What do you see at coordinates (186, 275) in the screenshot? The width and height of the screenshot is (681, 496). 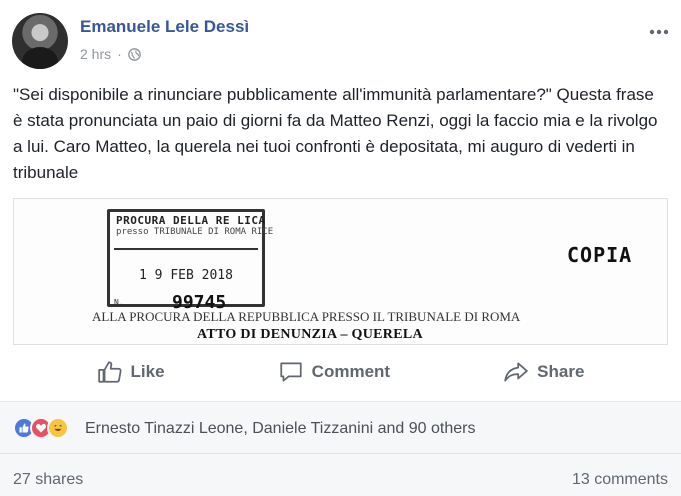 I see `stamp-date: 1 9 FEB 2018` at bounding box center [186, 275].